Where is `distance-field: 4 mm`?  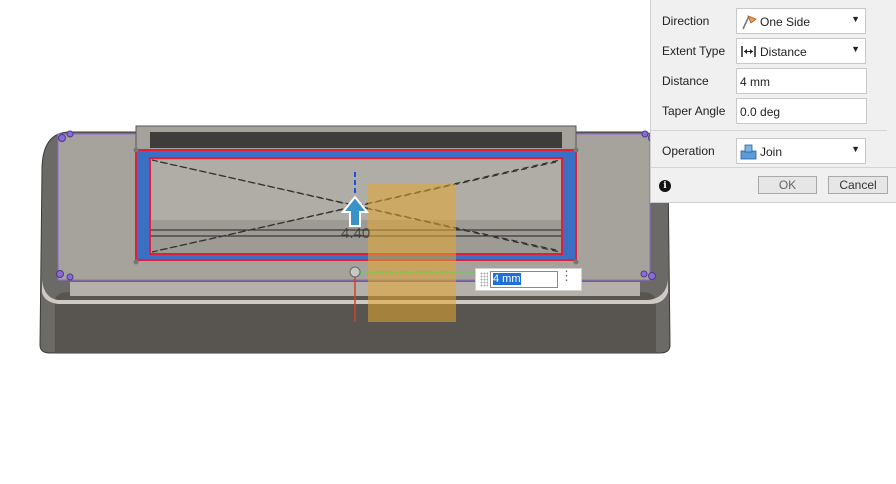 distance-field: 4 mm is located at coordinates (801, 81).